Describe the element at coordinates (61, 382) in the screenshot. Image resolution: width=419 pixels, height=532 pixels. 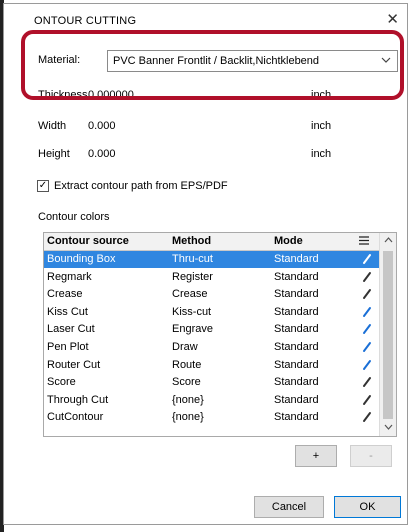
I see `cell-source: Score` at that location.